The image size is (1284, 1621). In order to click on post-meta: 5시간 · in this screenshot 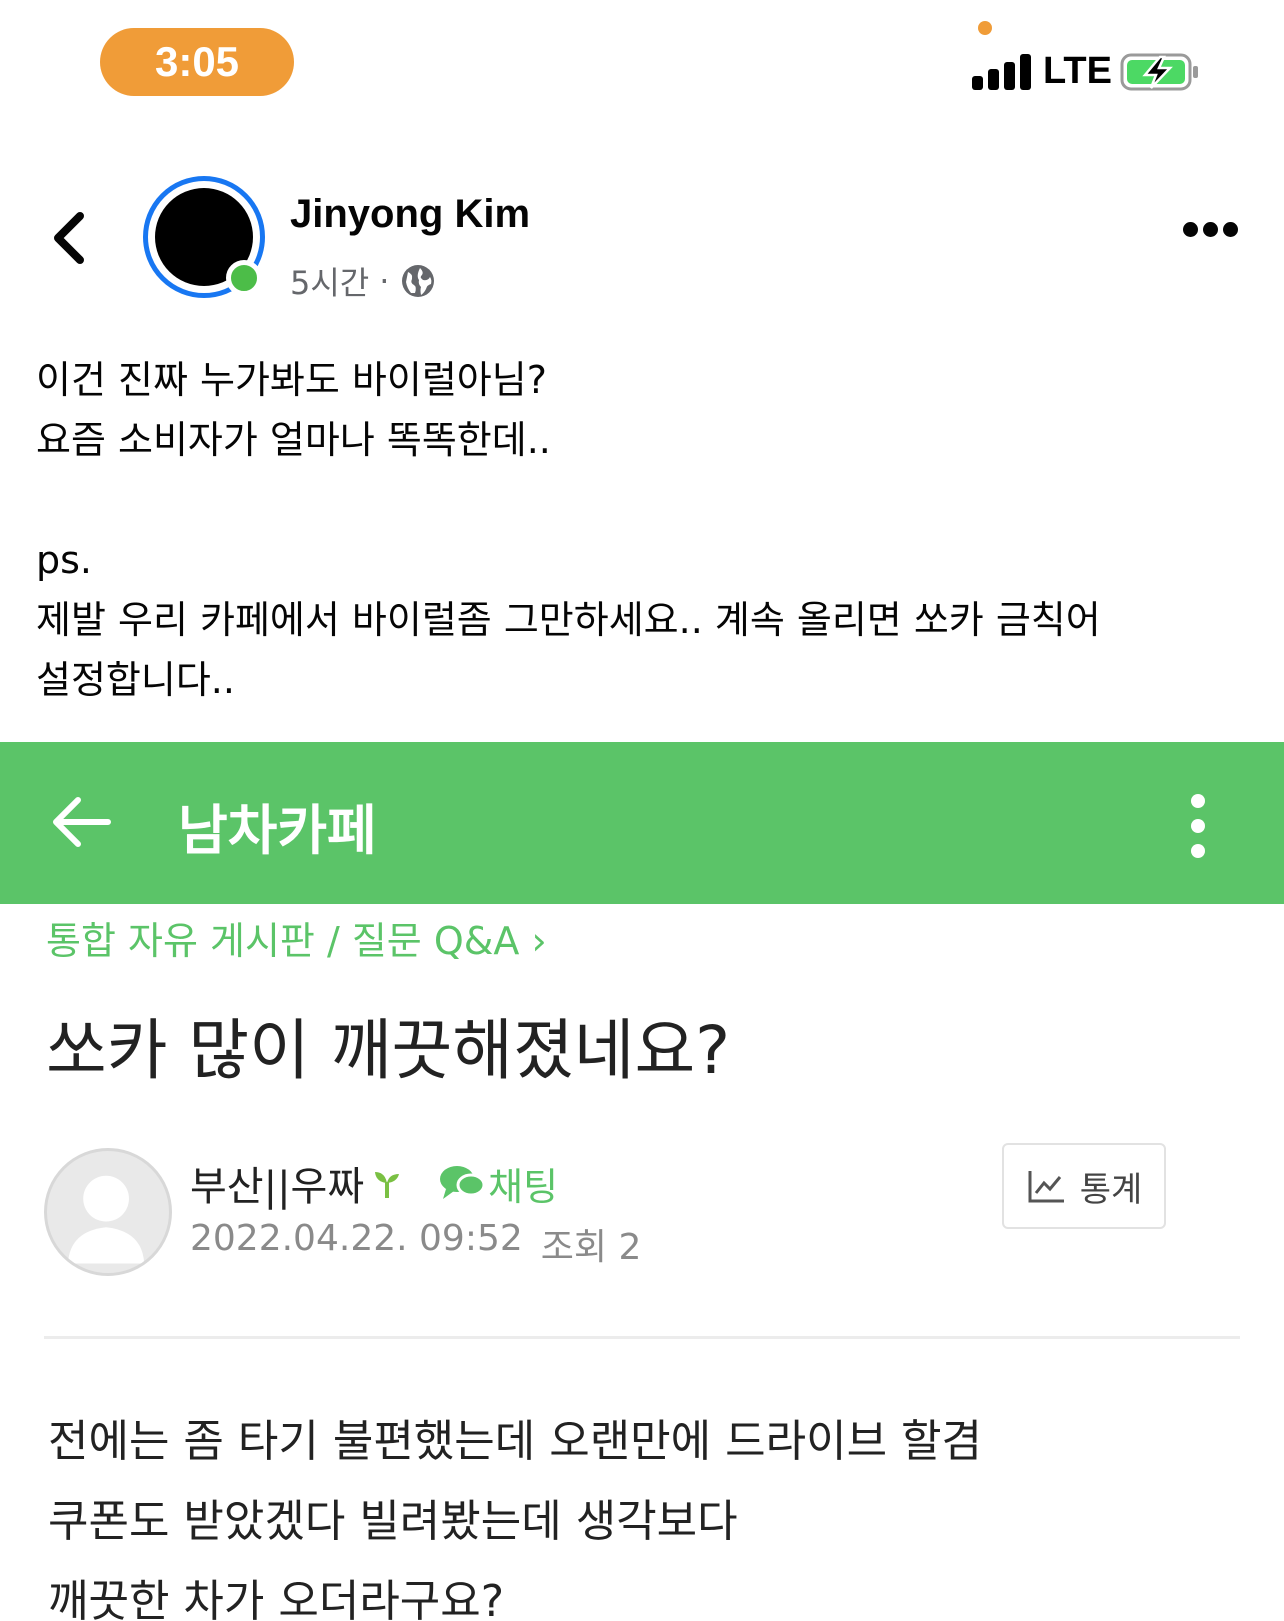, I will do `click(363, 281)`.